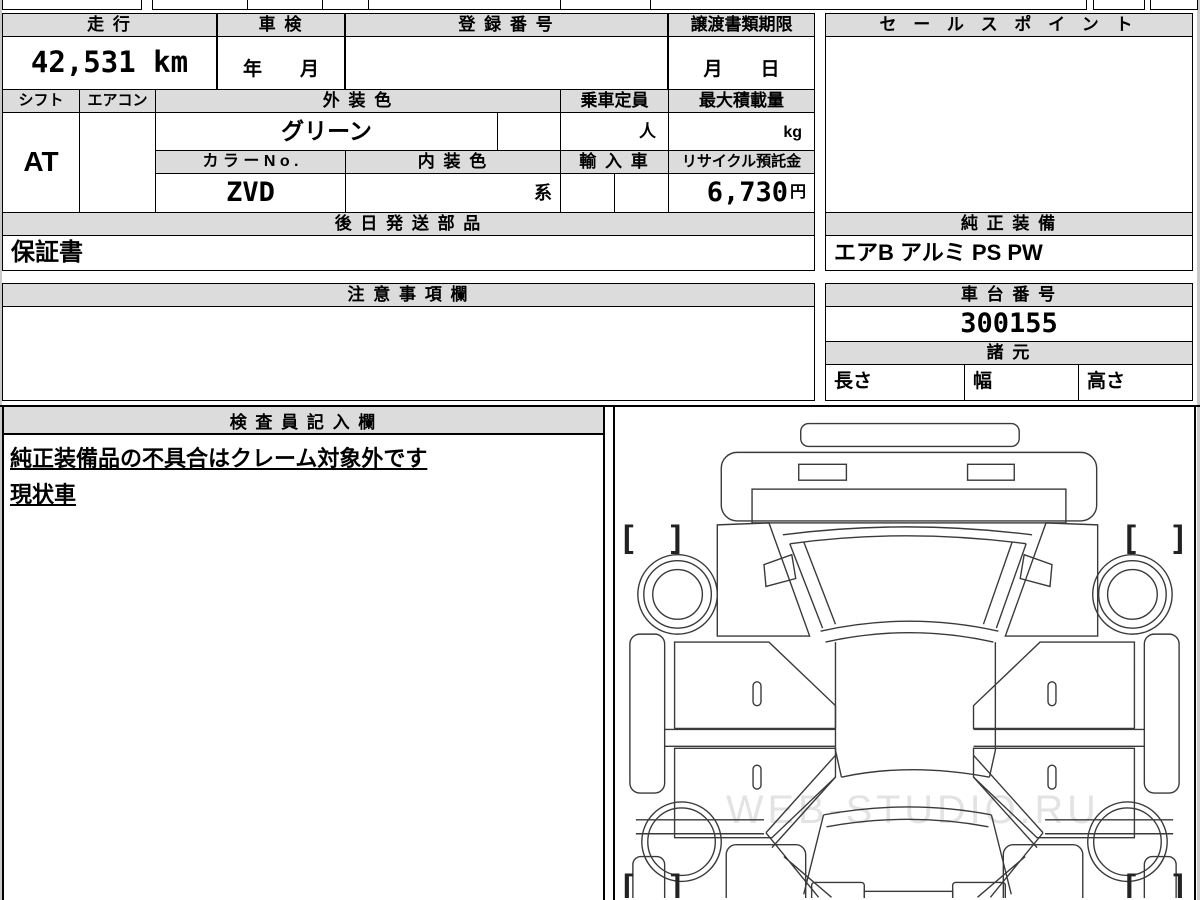 The width and height of the screenshot is (1200, 900). Describe the element at coordinates (408, 353) in the screenshot. I see `notes-value` at that location.